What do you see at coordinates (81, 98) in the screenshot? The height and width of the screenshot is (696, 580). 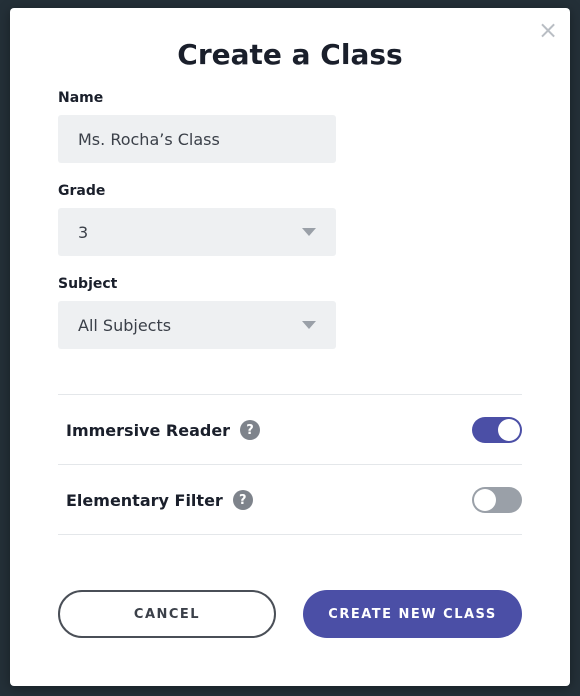 I see `name-label: Name` at bounding box center [81, 98].